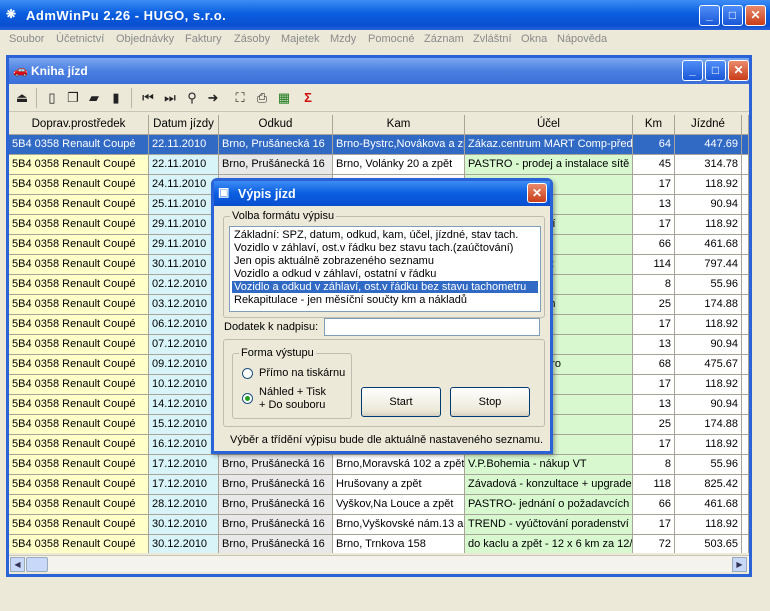 This screenshot has height=611, width=770. Describe the element at coordinates (184, 365) in the screenshot. I see `date-cell: 09.12.2010` at that location.